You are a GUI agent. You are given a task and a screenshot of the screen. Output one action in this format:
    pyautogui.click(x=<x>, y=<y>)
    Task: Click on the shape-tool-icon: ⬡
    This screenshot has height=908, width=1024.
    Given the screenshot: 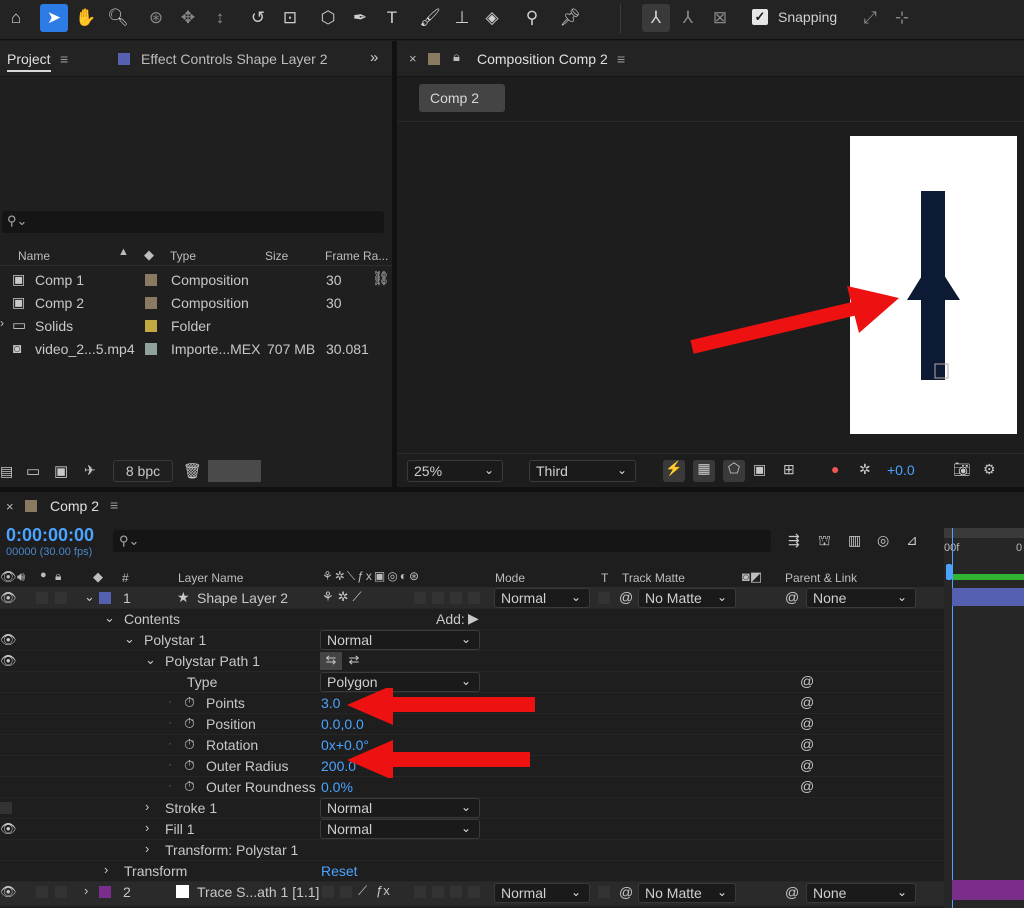 What is the action you would take?
    pyautogui.click(x=328, y=18)
    